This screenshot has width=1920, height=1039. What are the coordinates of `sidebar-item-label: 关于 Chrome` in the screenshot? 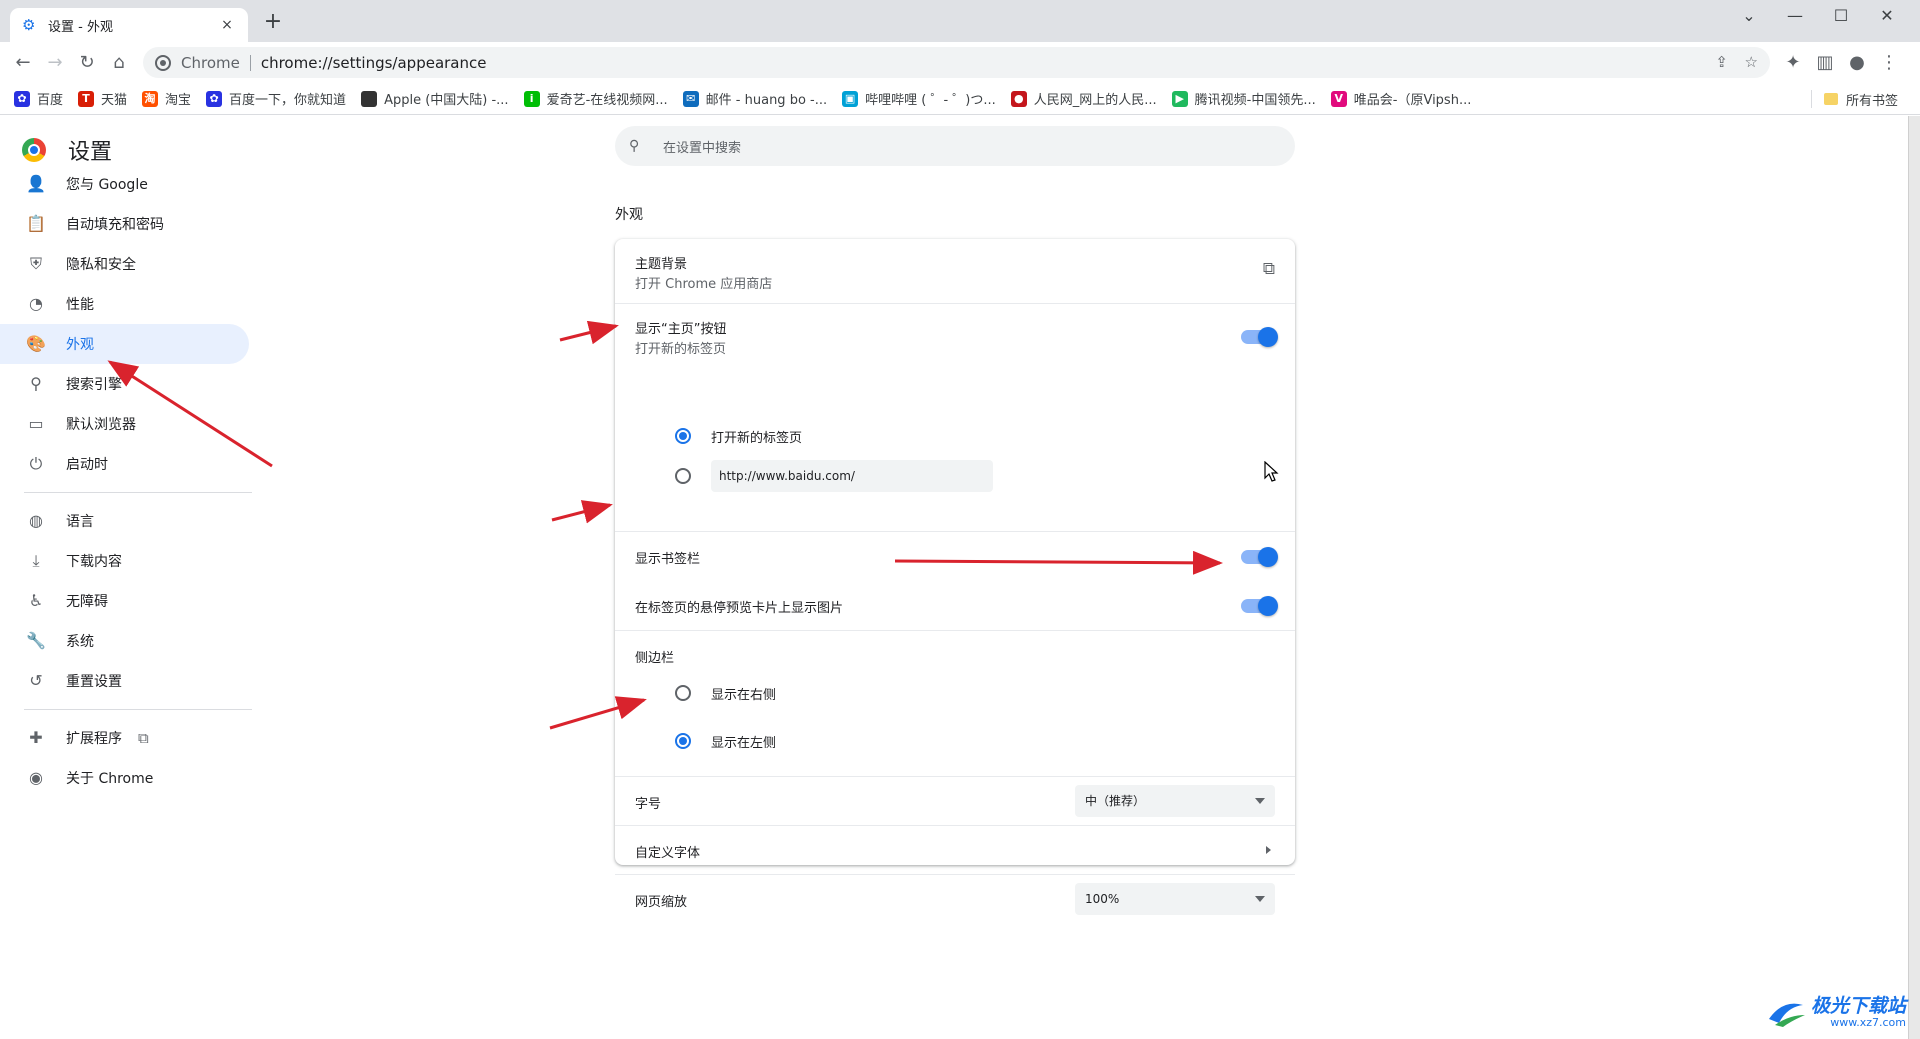 It's located at (110, 779).